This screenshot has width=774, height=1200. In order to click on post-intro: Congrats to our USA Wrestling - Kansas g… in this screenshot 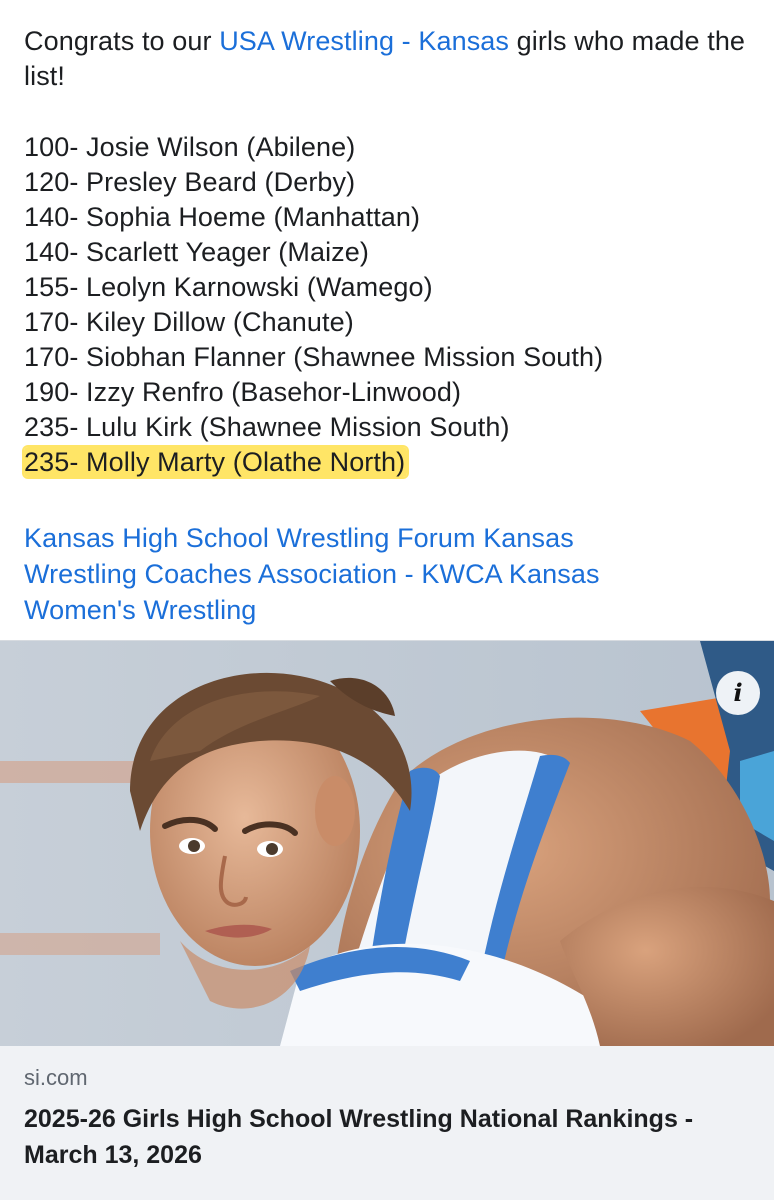, I will do `click(389, 59)`.